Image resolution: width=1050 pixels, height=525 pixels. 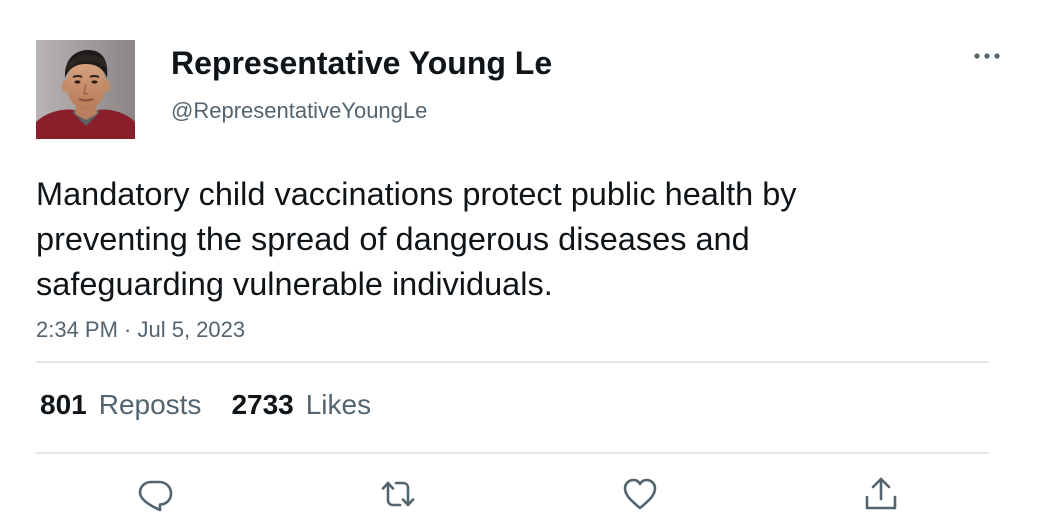 I want to click on heart-icon, so click(x=640, y=494).